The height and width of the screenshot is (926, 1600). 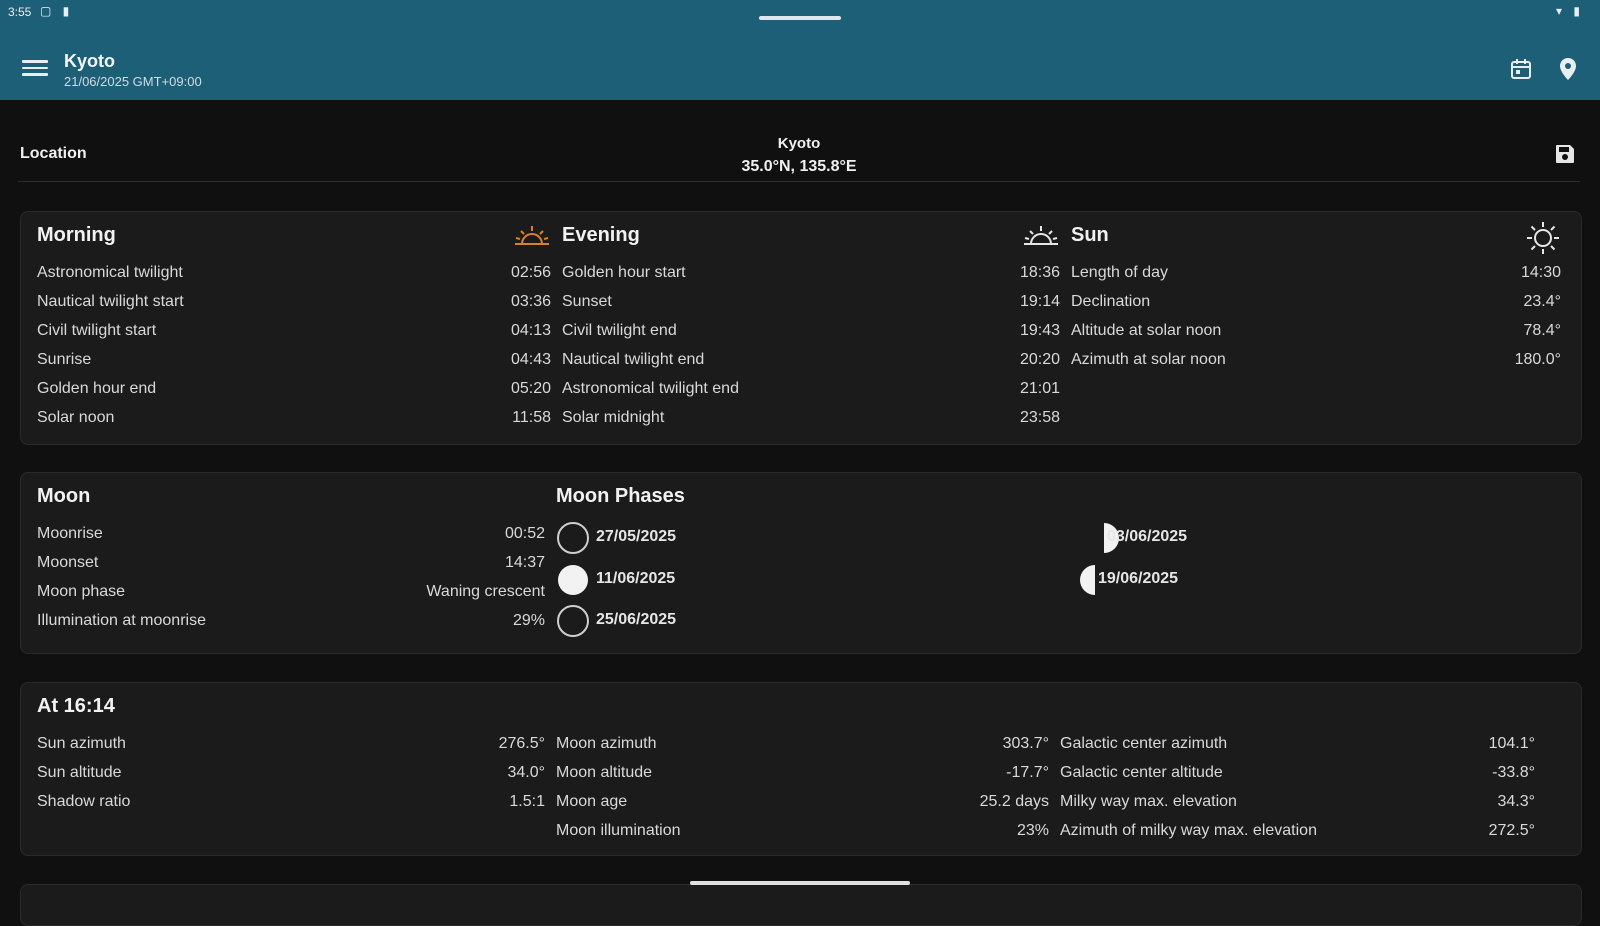 What do you see at coordinates (1090, 235) in the screenshot?
I see `sun-title: Sun` at bounding box center [1090, 235].